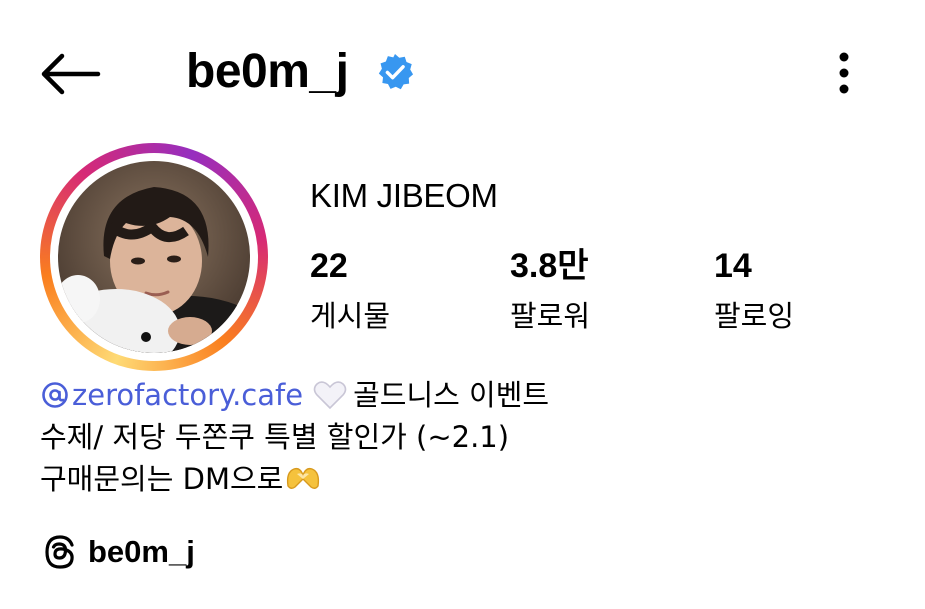 The width and height of the screenshot is (925, 609). I want to click on avatar-ring-gap, so click(154, 257).